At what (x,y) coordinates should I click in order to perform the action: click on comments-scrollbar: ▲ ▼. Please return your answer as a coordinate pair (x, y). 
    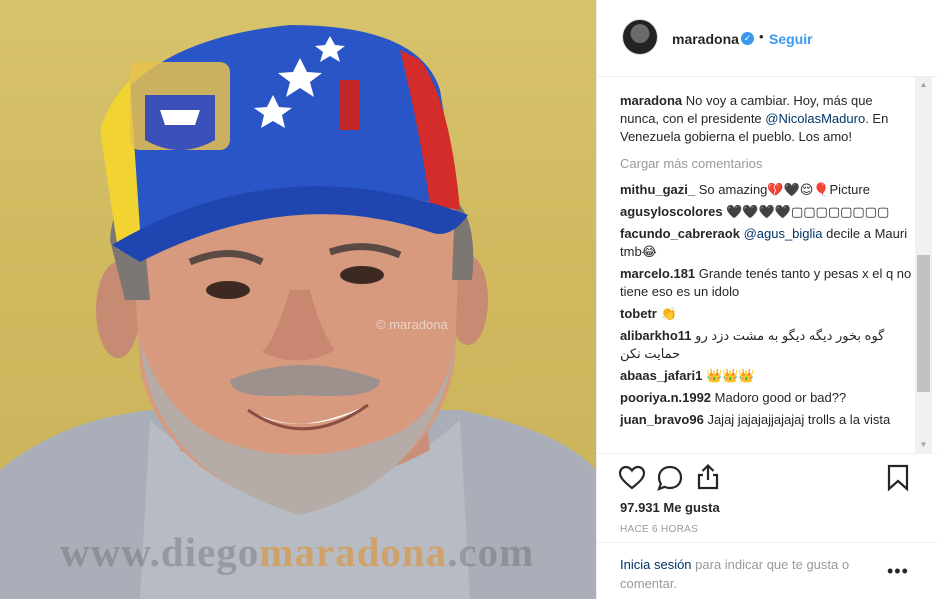
    Looking at the image, I should click on (923, 265).